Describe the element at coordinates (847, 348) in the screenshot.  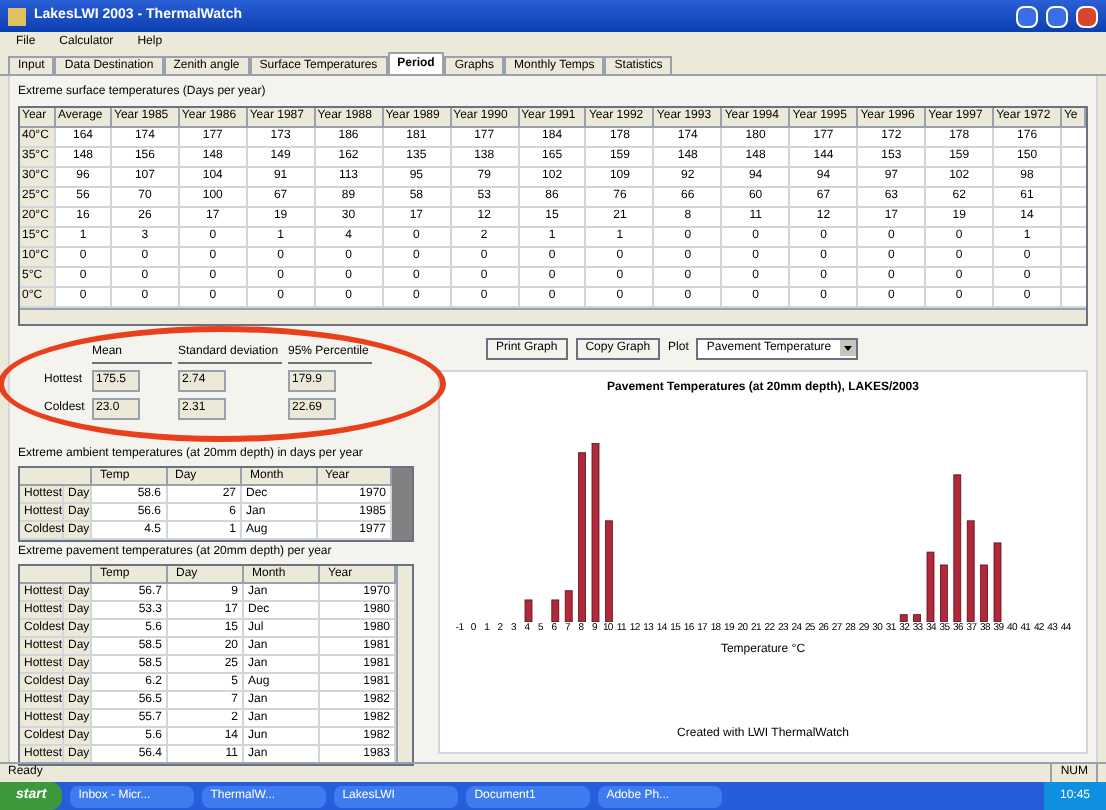
I see `dropdown-arrow-icon` at that location.